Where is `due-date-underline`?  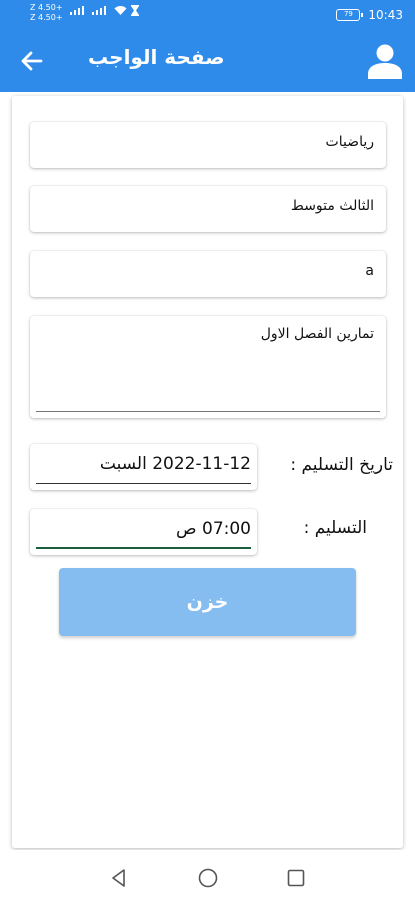 due-date-underline is located at coordinates (143, 483).